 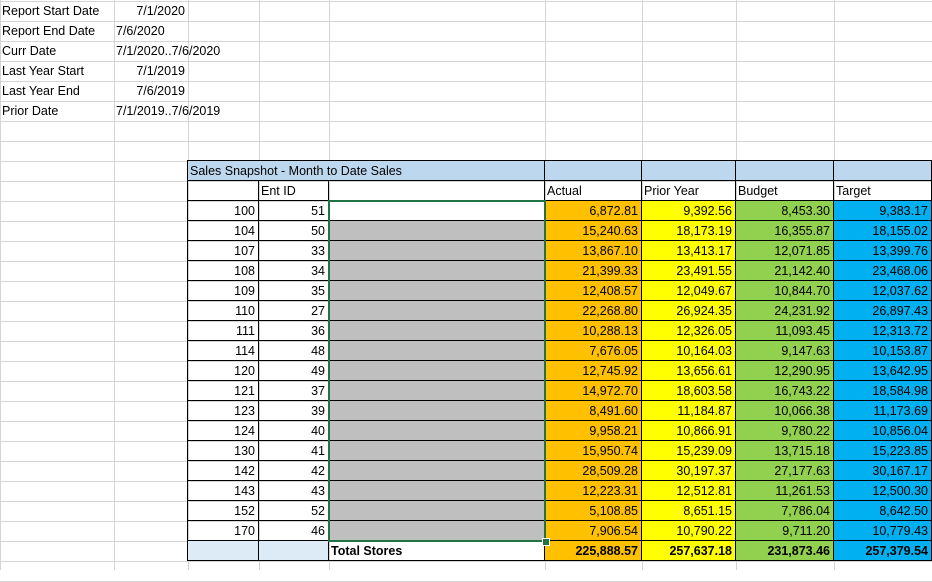 I want to click on prior-year-value: 26,924.35, so click(x=689, y=311).